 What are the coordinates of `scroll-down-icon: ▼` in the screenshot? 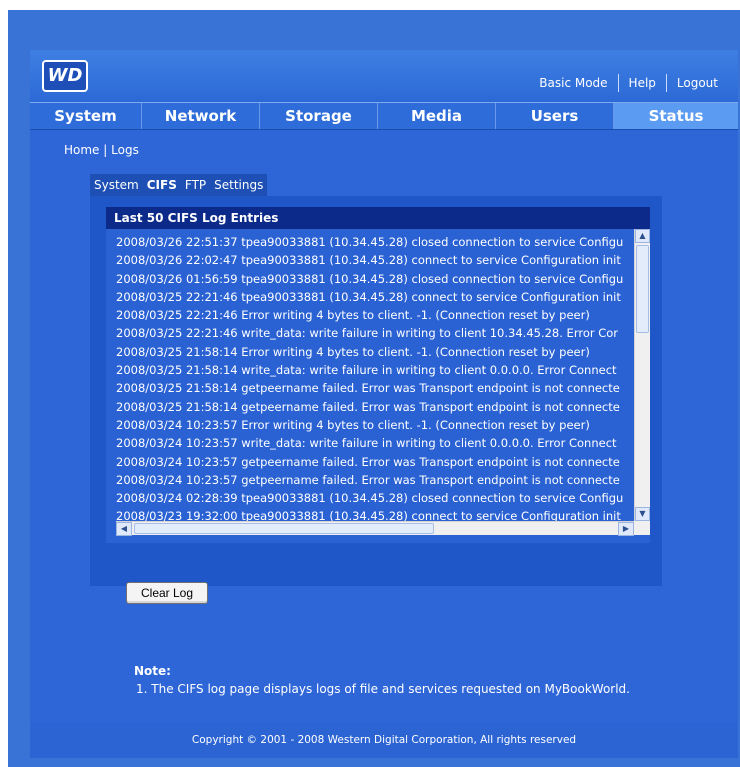 It's located at (642, 514).